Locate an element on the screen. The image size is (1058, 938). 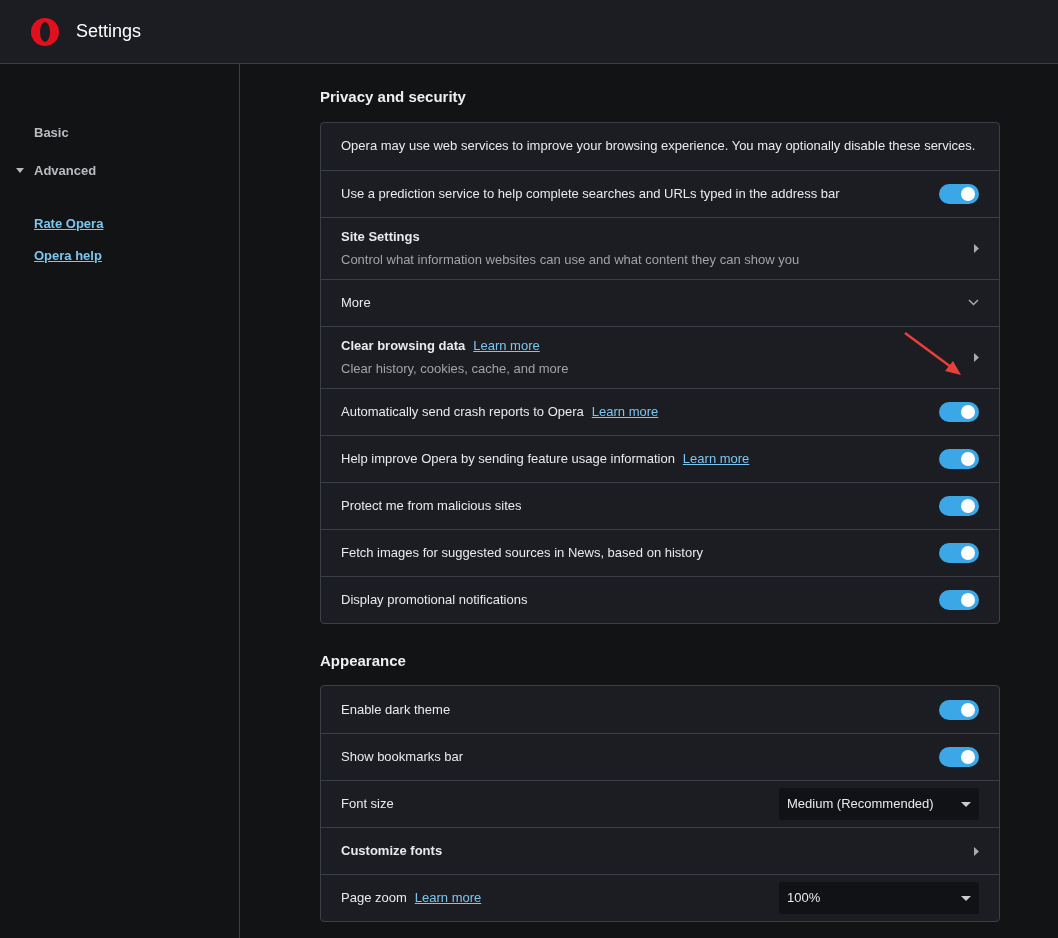
setting-label: Automatically send crash reports to Opera is located at coordinates (462, 411).